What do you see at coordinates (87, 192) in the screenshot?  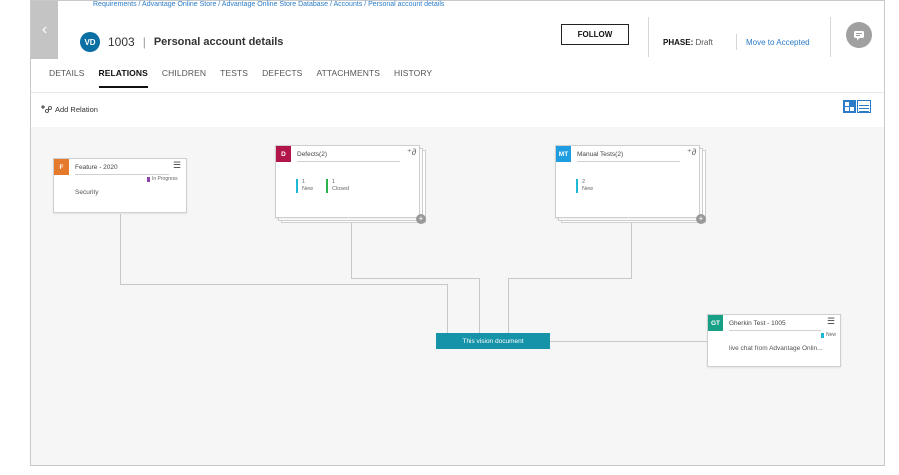 I see `feature-description: Security` at bounding box center [87, 192].